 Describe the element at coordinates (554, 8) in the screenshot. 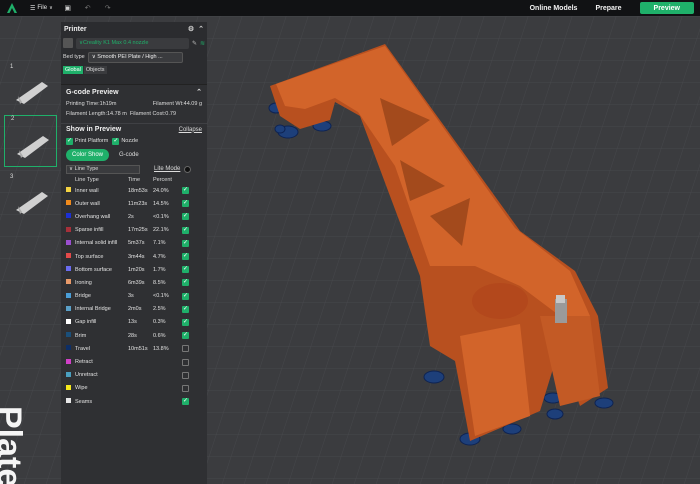

I see `online-models-tab: Online Models` at that location.